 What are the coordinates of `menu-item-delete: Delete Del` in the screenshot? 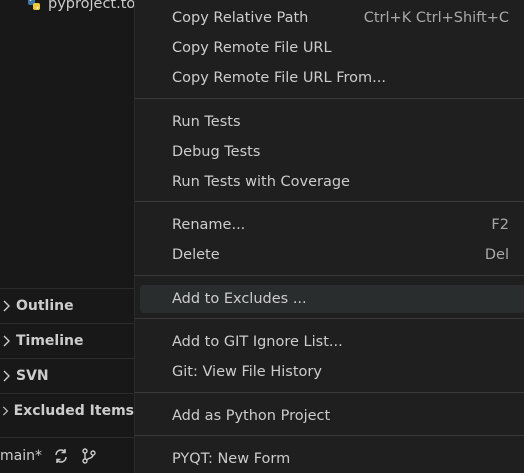 It's located at (332, 255).